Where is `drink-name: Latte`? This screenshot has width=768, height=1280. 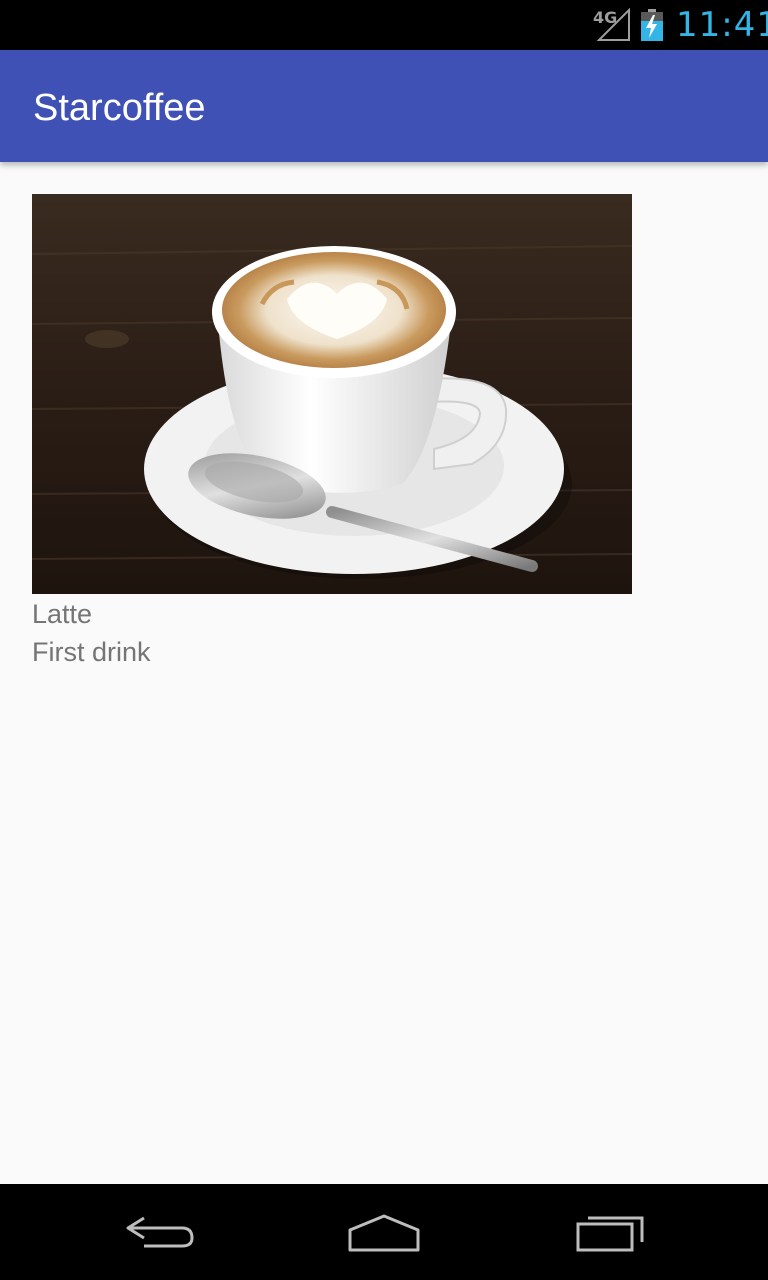
drink-name: Latte is located at coordinates (62, 614).